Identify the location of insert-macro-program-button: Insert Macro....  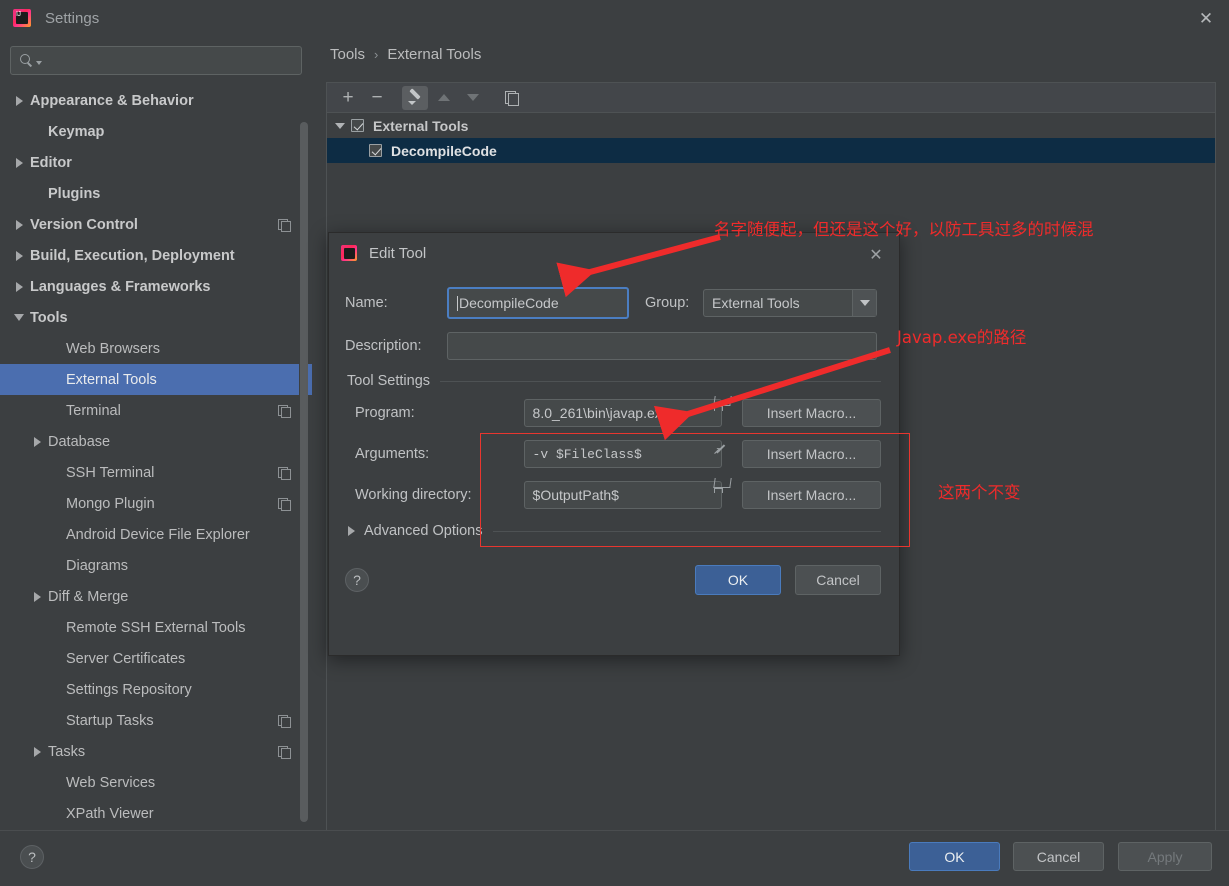
(811, 413).